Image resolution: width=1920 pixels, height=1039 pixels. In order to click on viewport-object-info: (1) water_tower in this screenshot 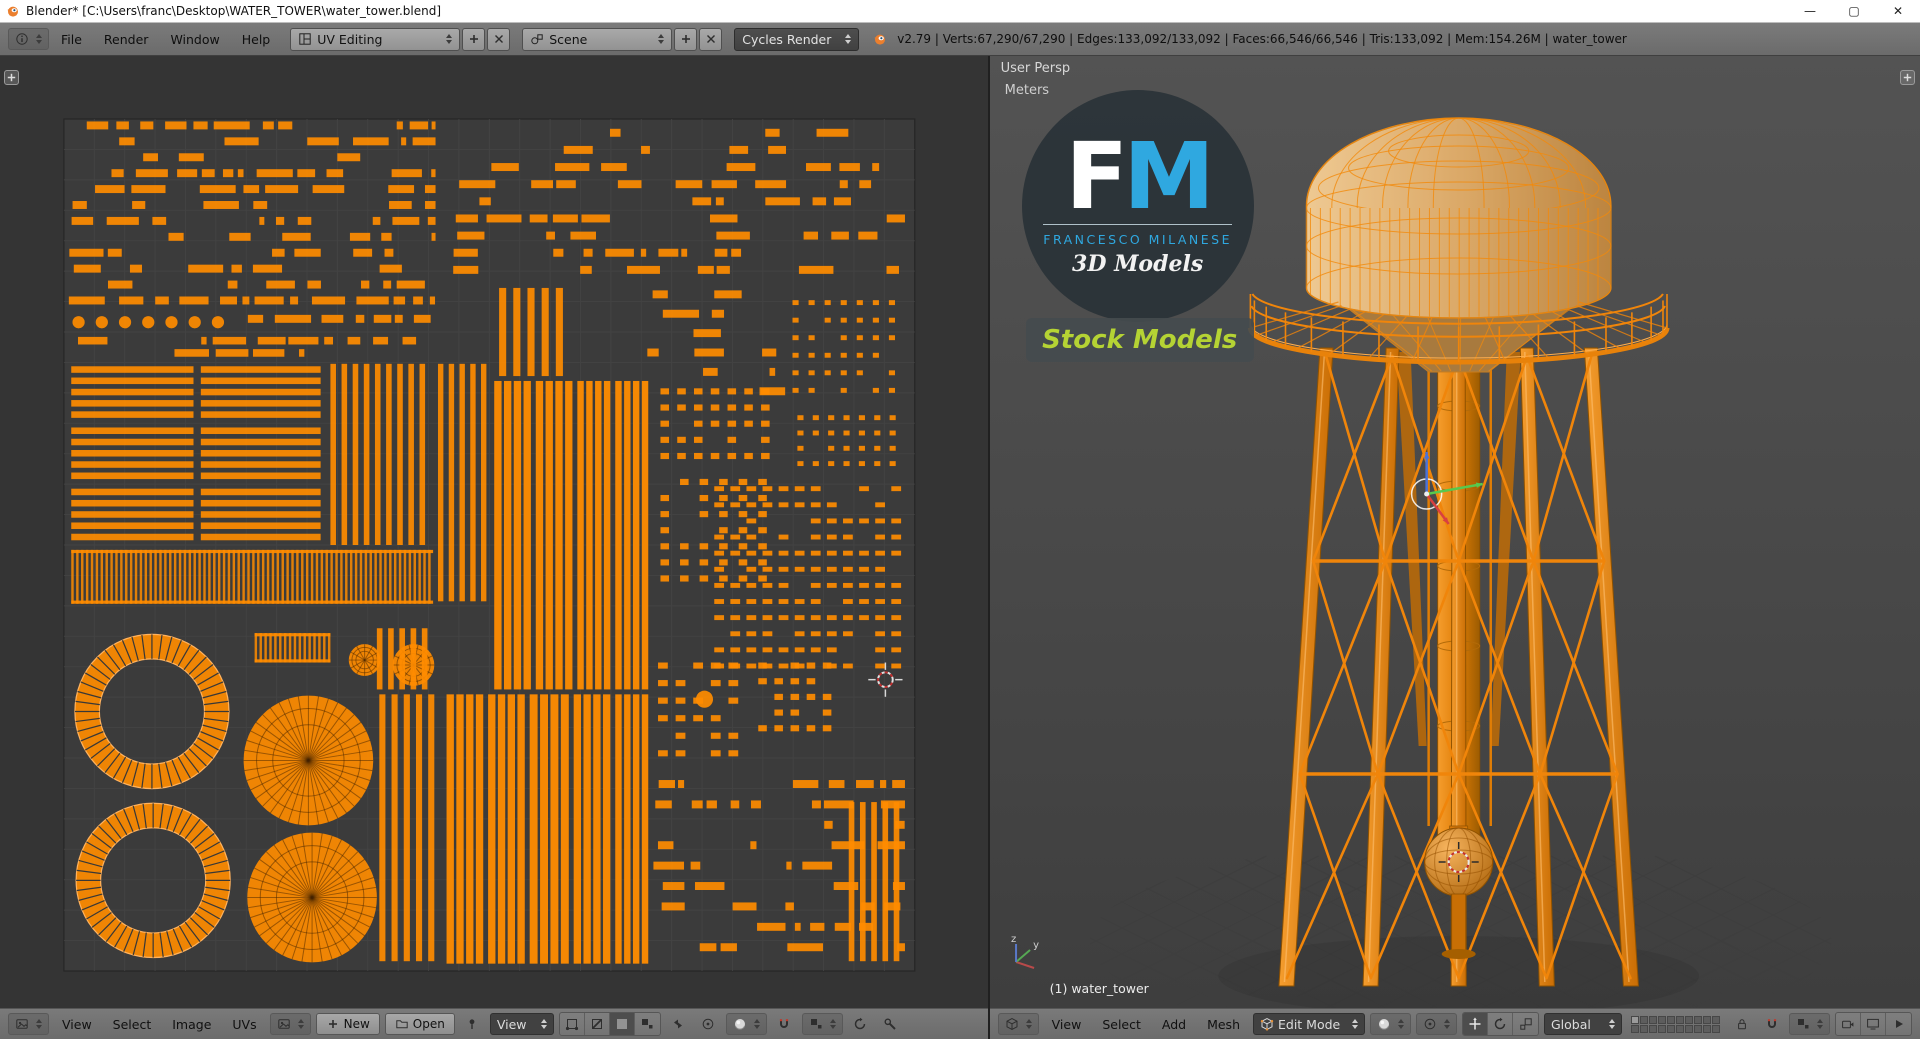, I will do `click(1099, 988)`.